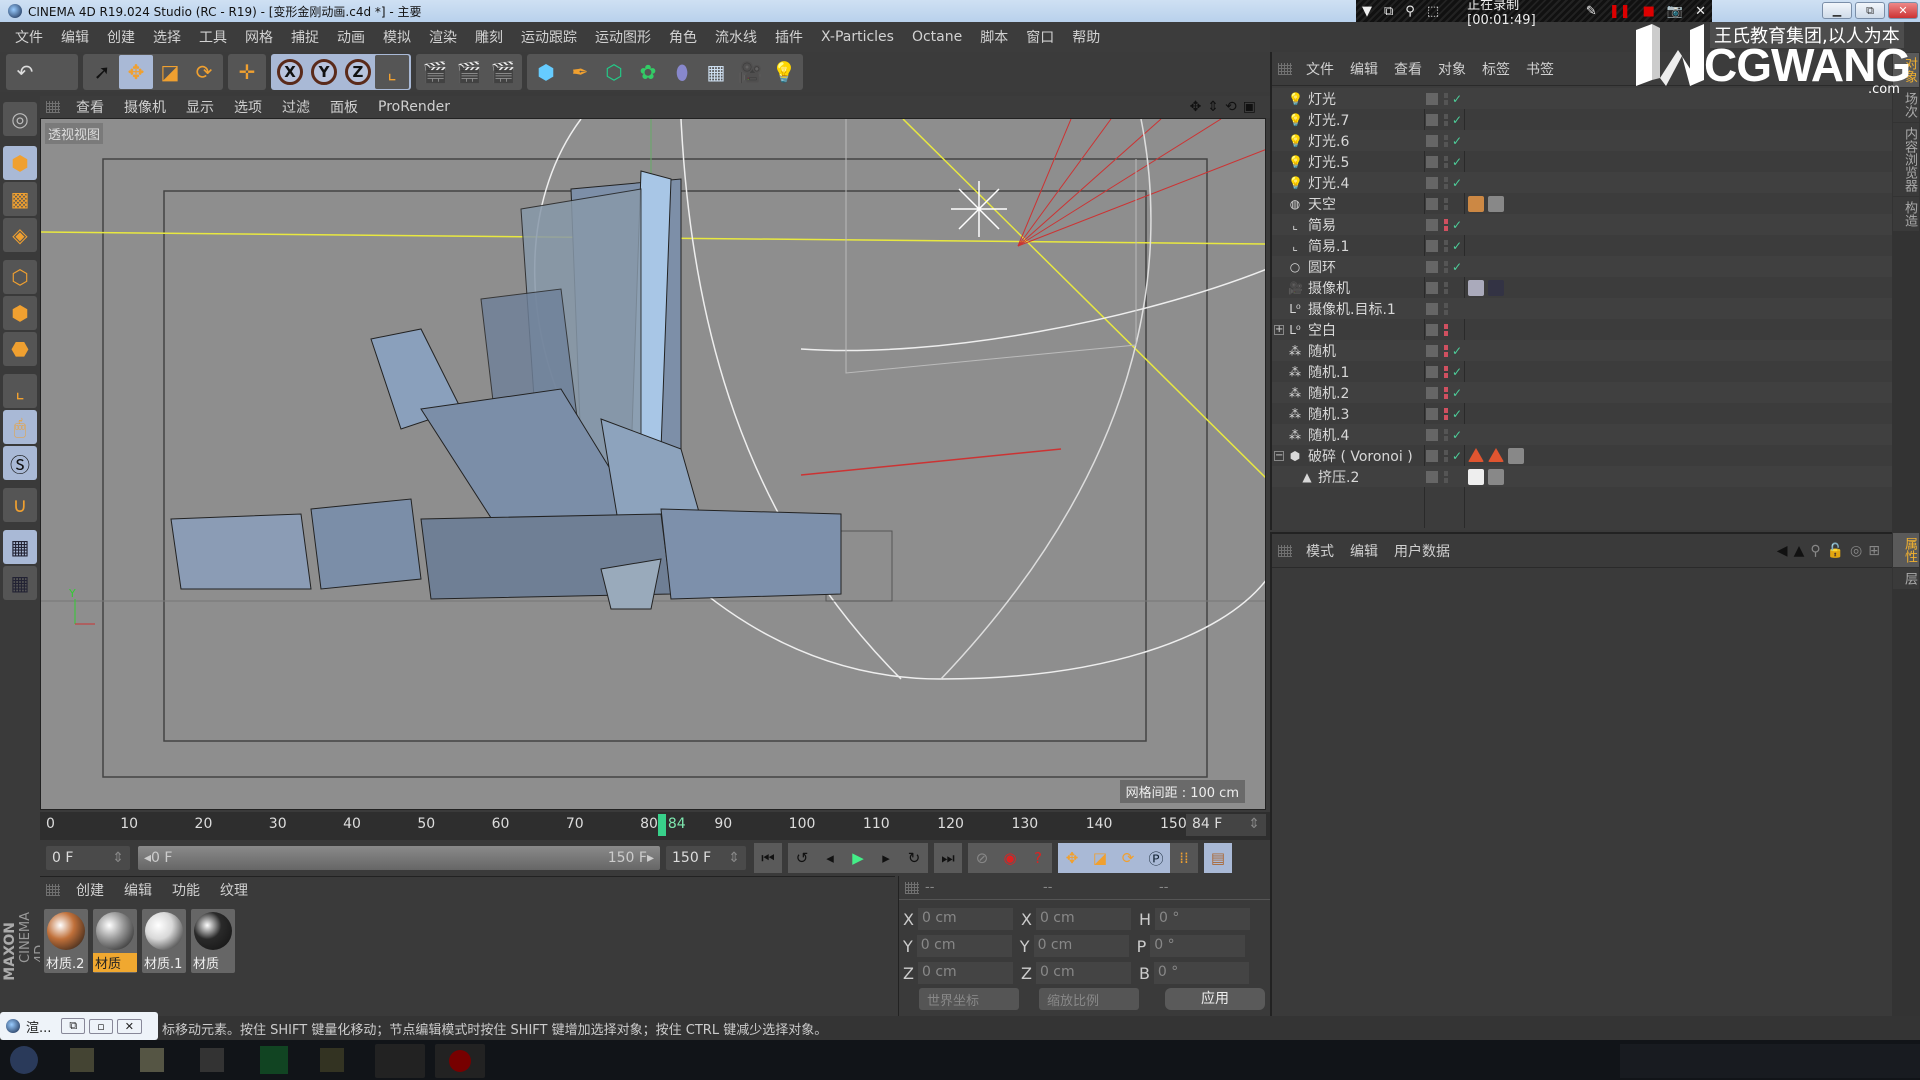 Image resolution: width=1920 pixels, height=1080 pixels. I want to click on viewport-menu-camera: 摄像机, so click(145, 107).